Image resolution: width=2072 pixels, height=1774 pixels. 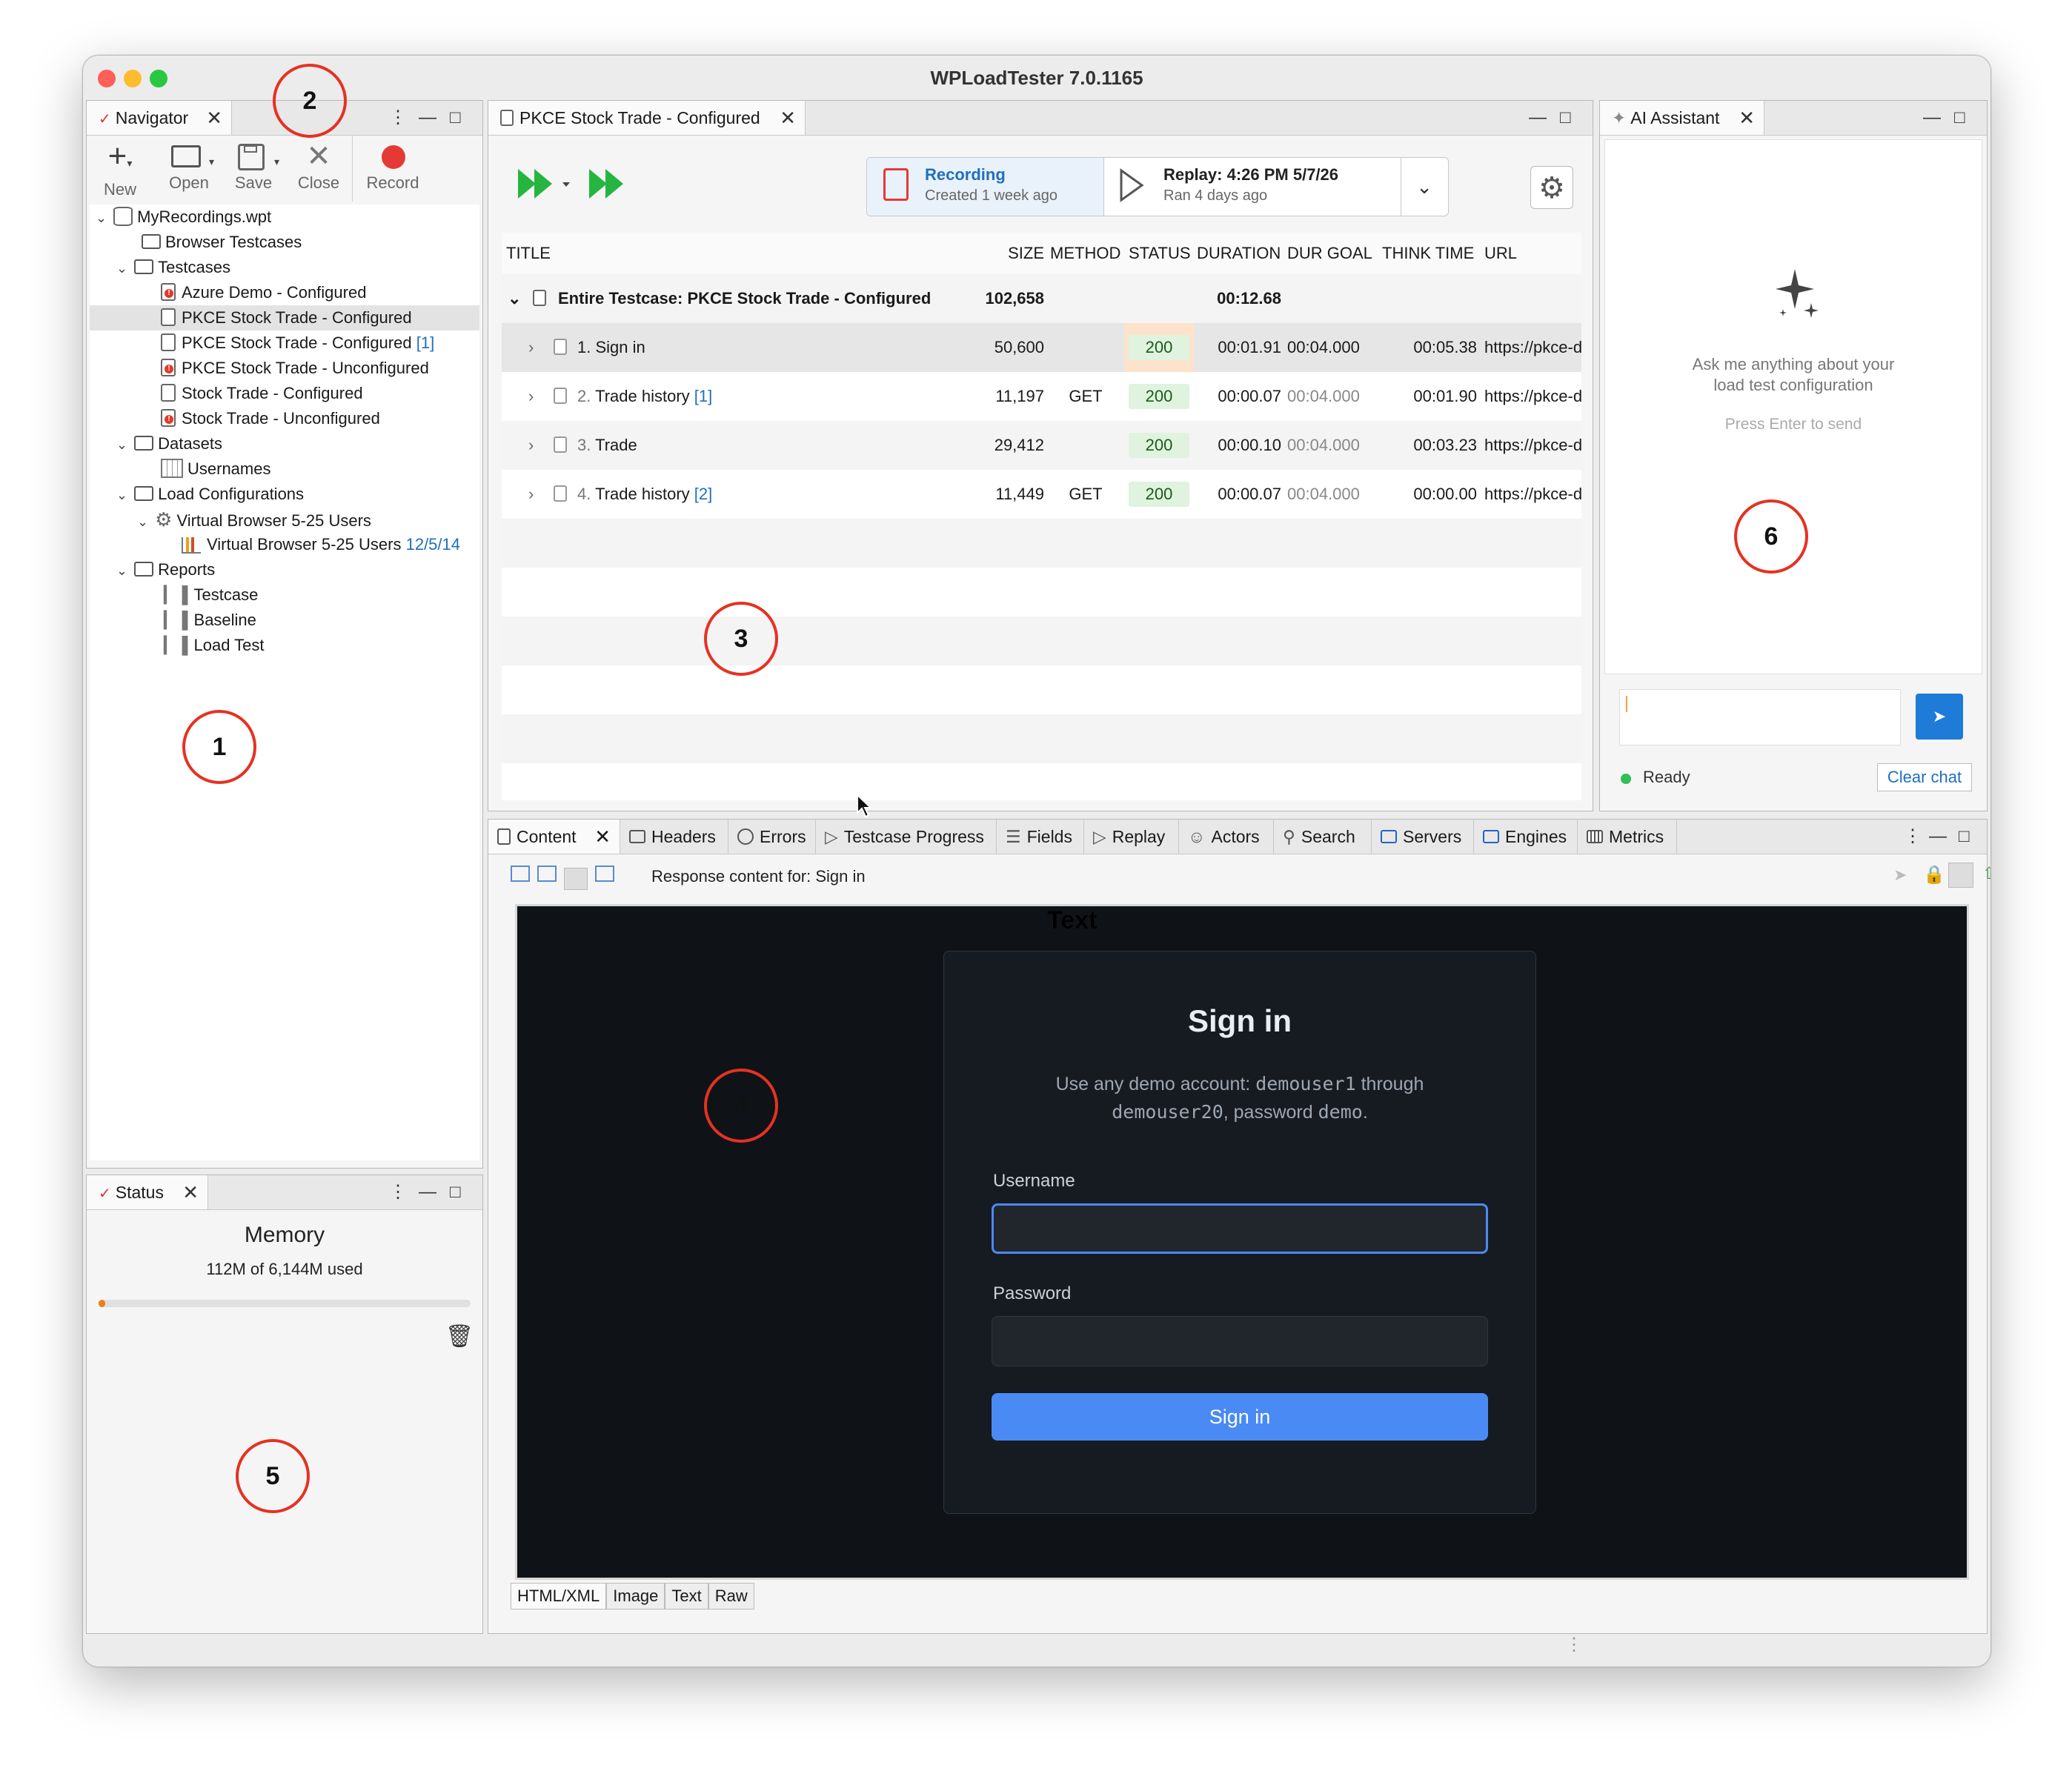 I want to click on layout-left-icon, so click(x=576, y=878).